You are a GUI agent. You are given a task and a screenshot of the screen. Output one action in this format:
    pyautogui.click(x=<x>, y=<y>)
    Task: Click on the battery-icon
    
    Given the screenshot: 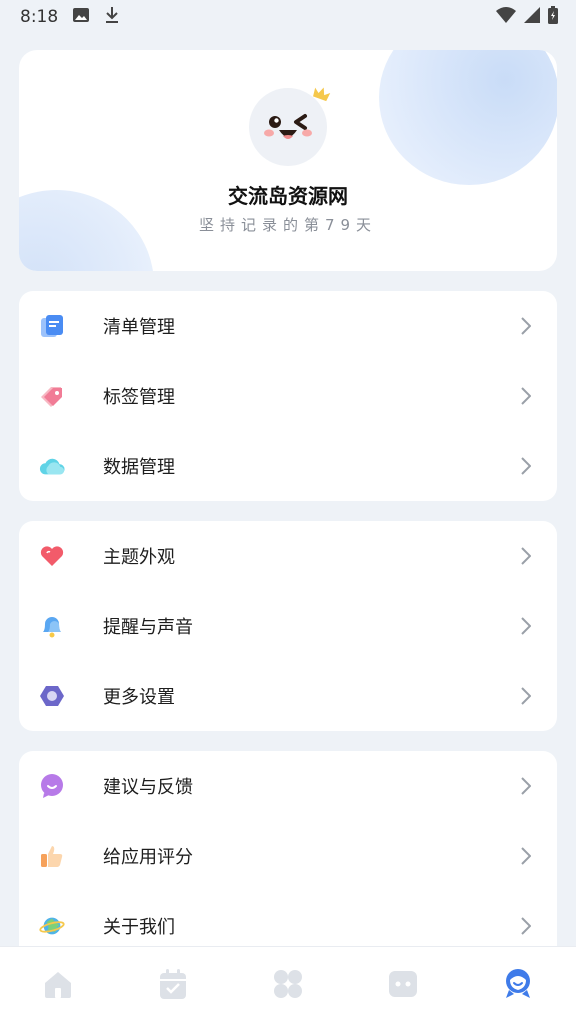 What is the action you would take?
    pyautogui.click(x=553, y=17)
    